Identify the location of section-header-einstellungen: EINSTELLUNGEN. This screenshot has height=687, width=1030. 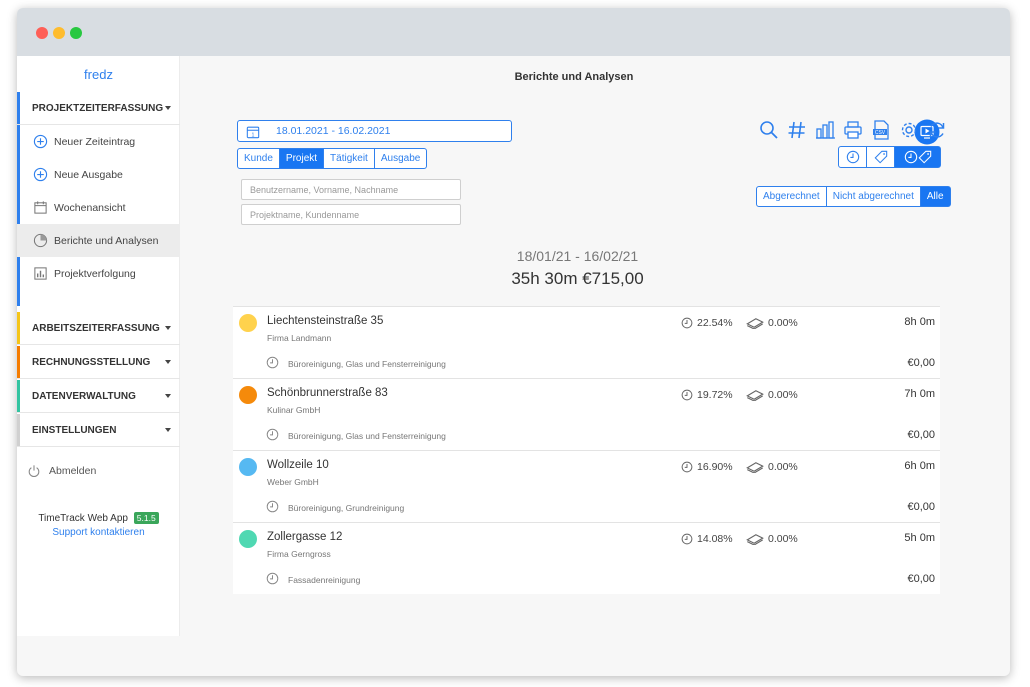
(98, 430).